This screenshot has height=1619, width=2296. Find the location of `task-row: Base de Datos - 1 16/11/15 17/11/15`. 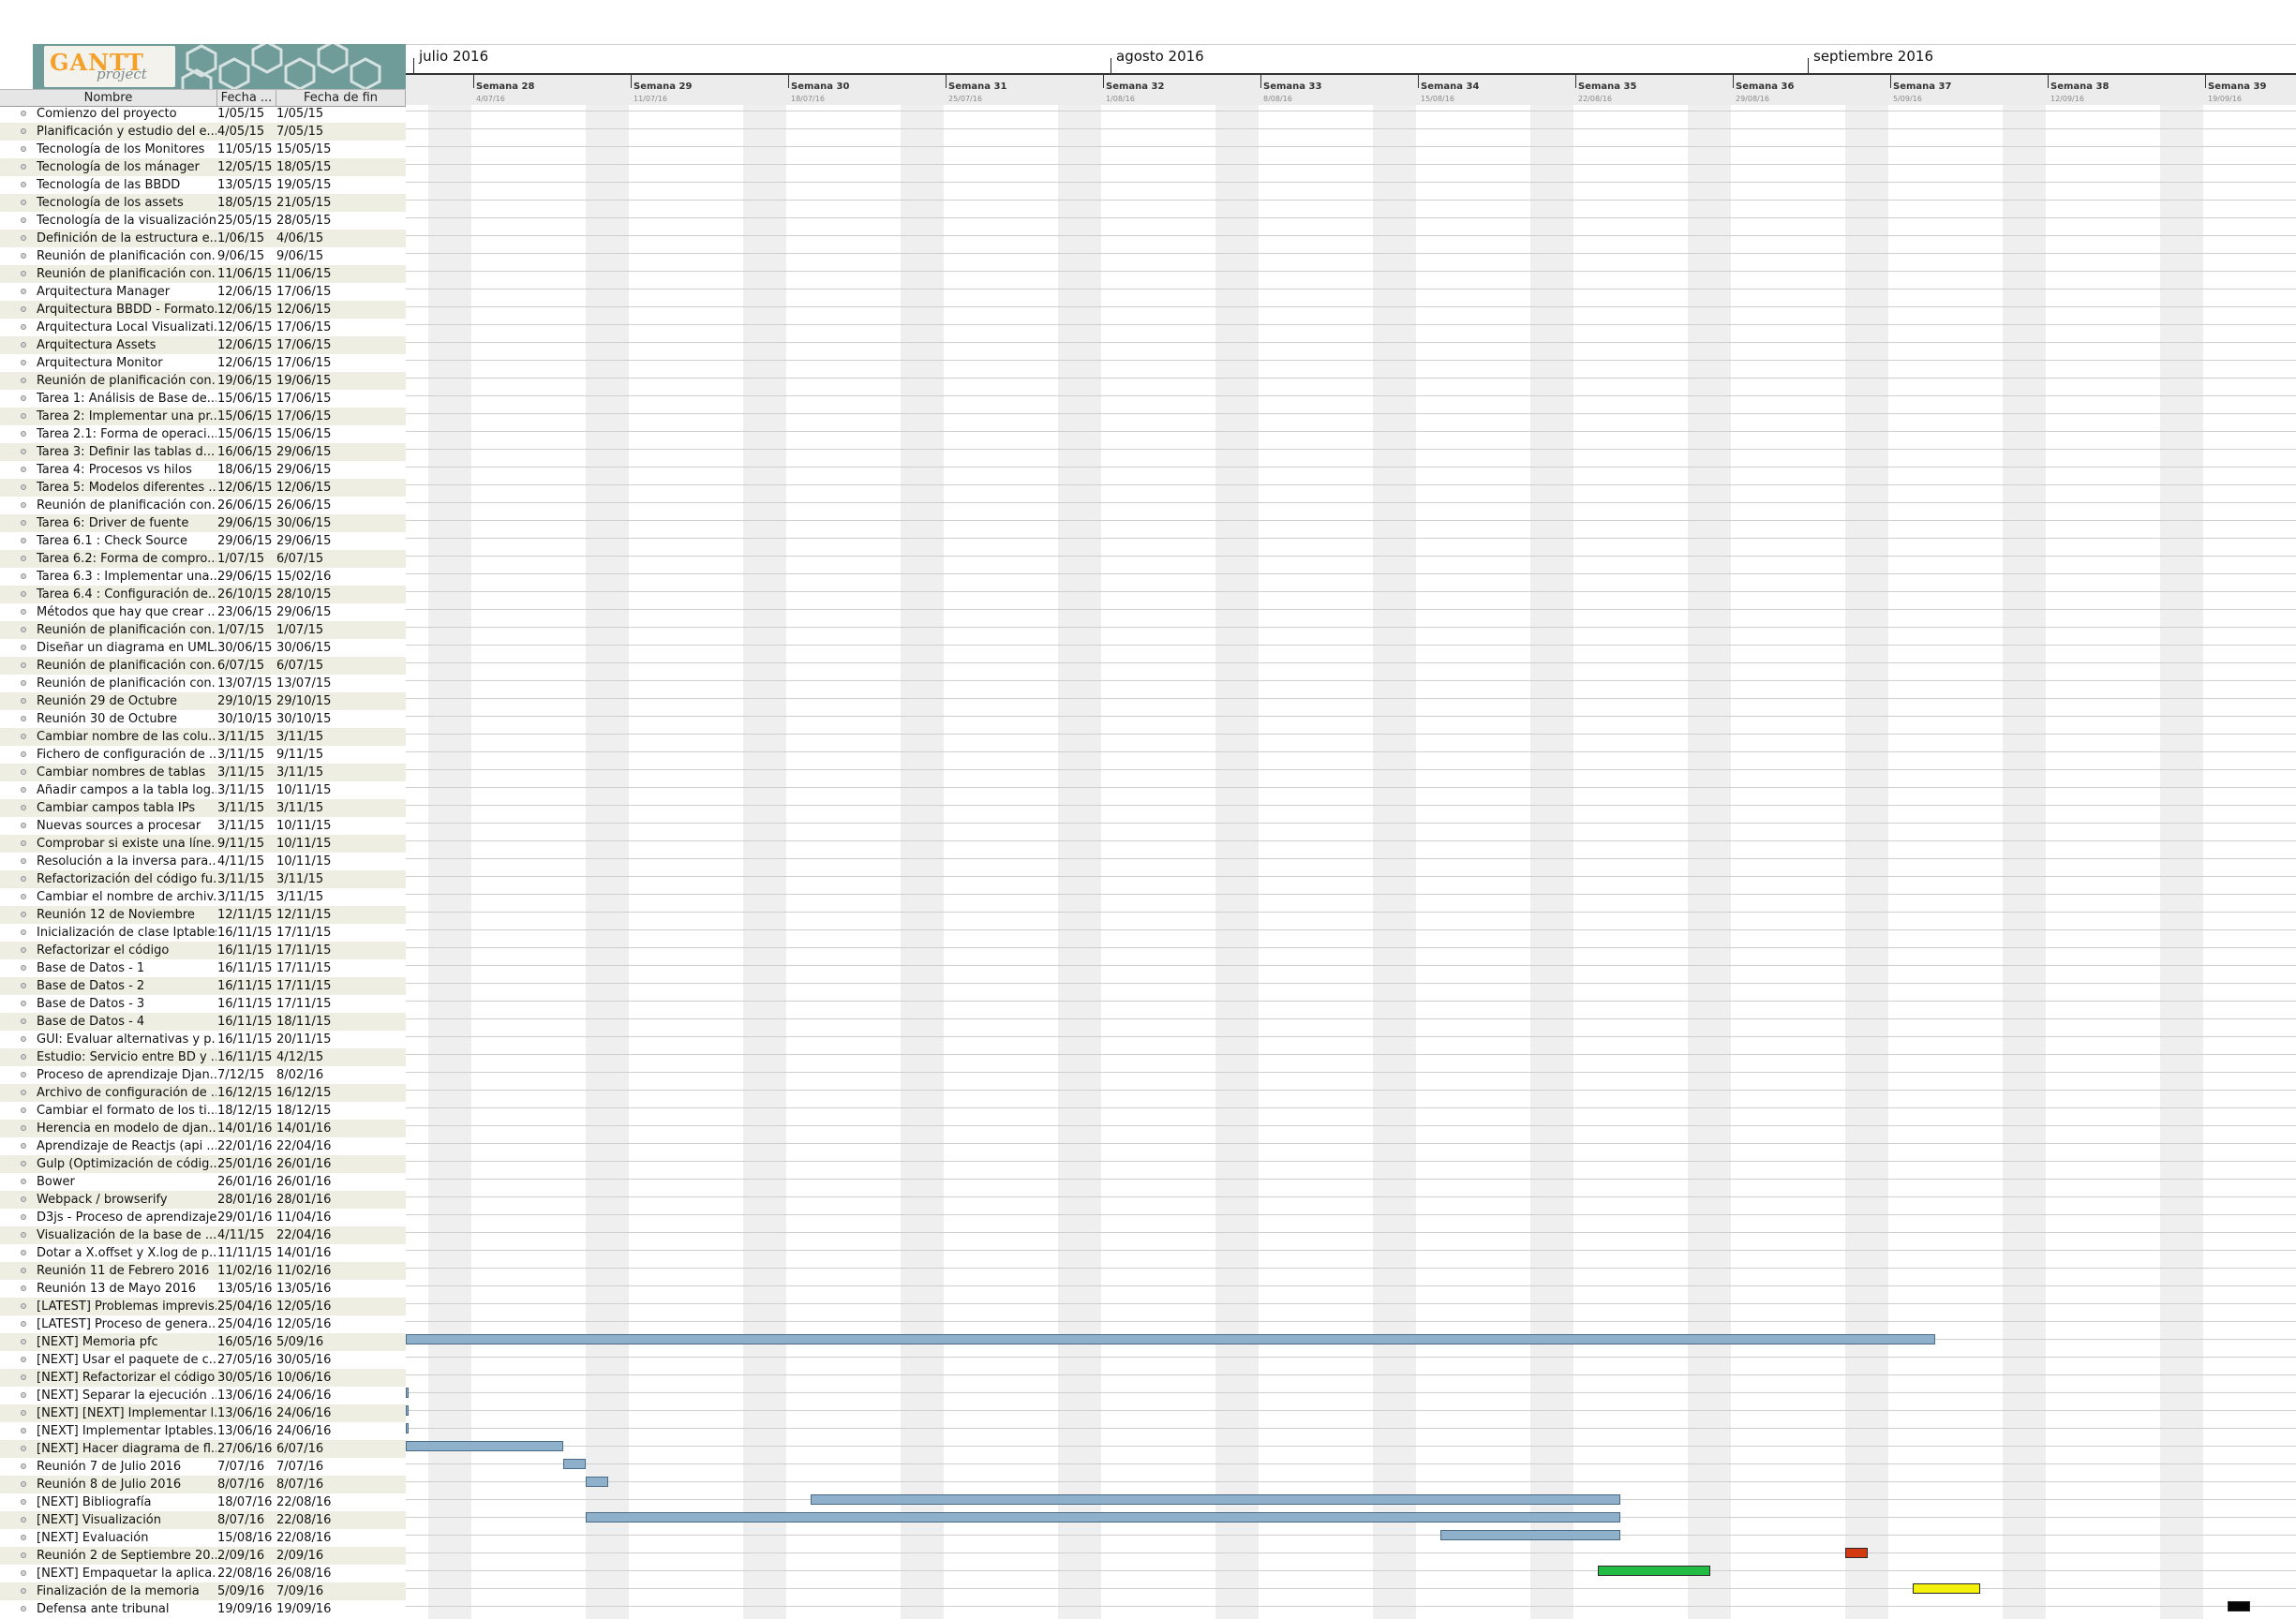

task-row: Base de Datos - 1 16/11/15 17/11/15 is located at coordinates (203, 968).